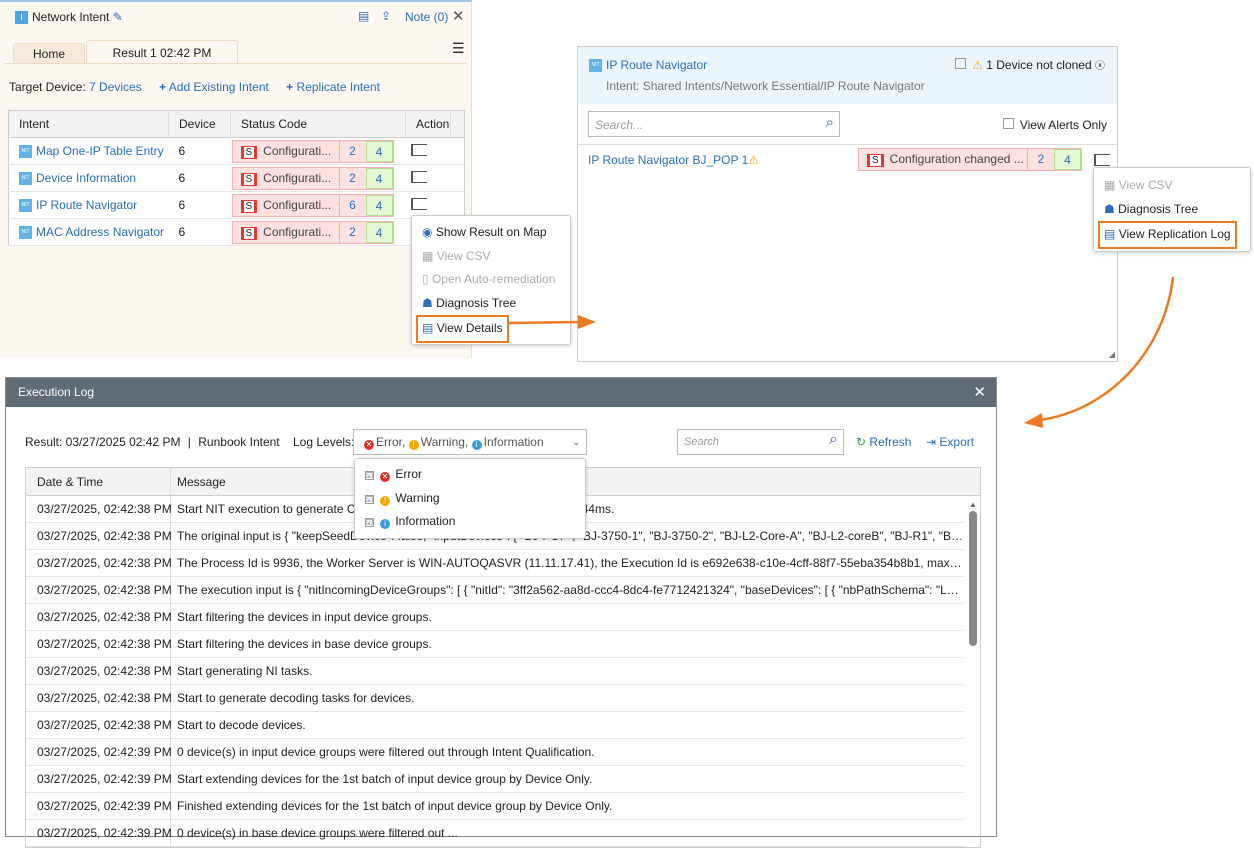  I want to click on log-search-input: Search ⌕, so click(760, 442).